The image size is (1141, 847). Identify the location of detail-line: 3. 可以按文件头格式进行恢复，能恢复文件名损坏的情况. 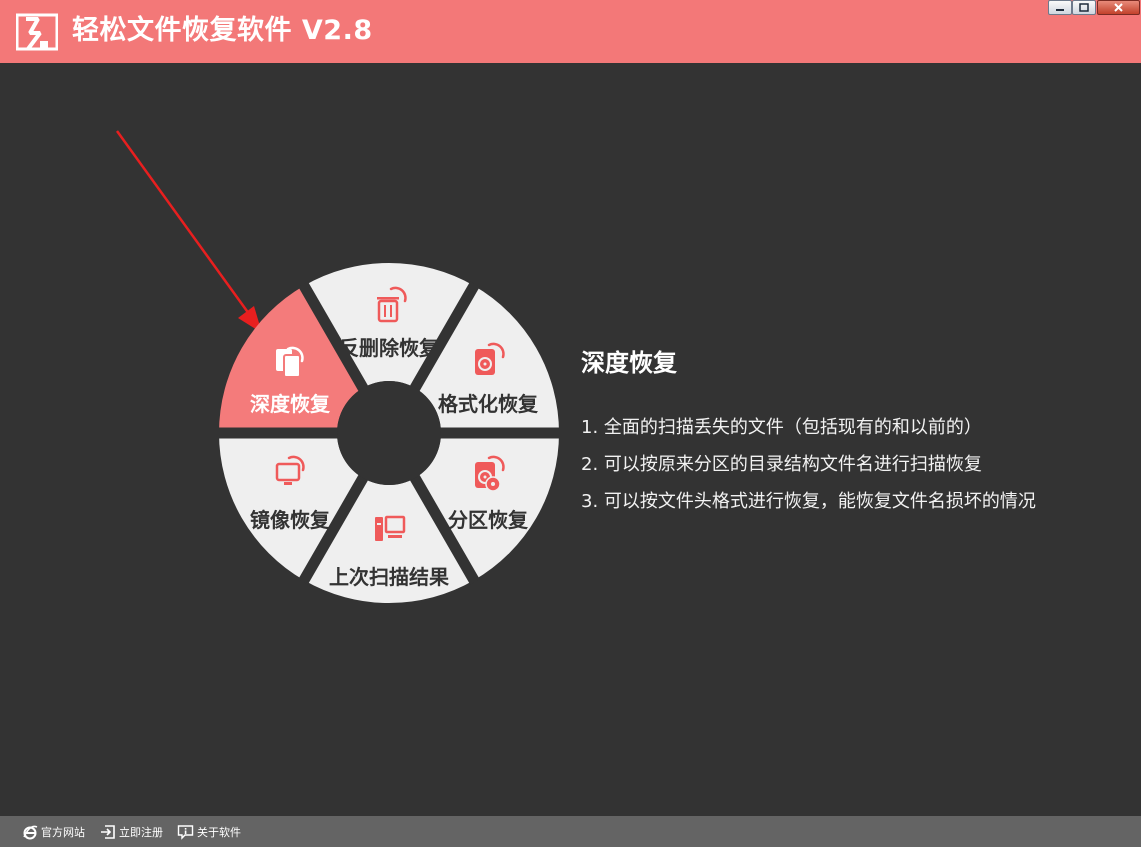
(808, 501).